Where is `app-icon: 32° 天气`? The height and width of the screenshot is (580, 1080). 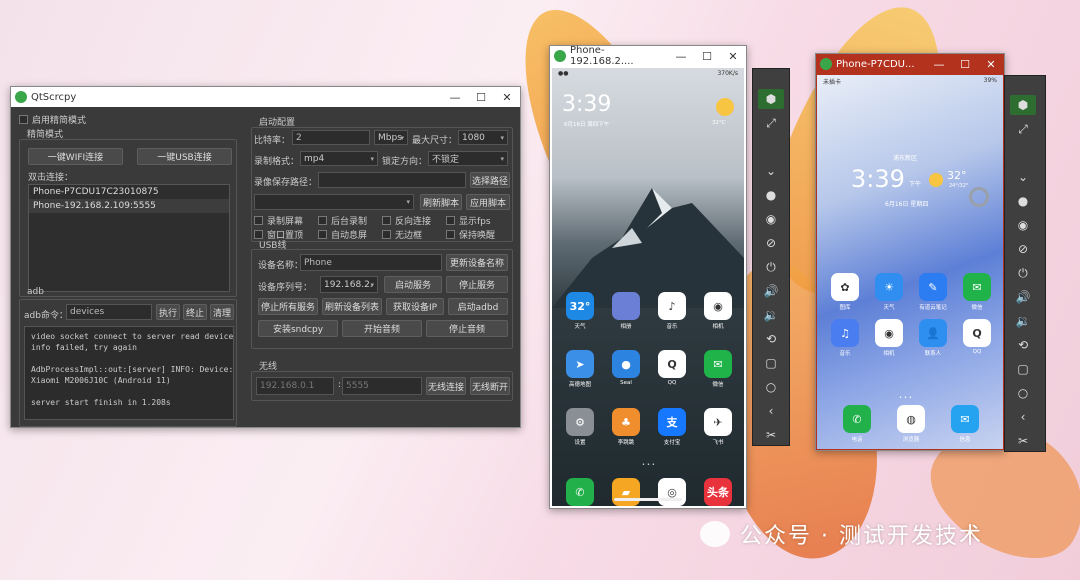
app-icon: 32° 天气 is located at coordinates (580, 311).